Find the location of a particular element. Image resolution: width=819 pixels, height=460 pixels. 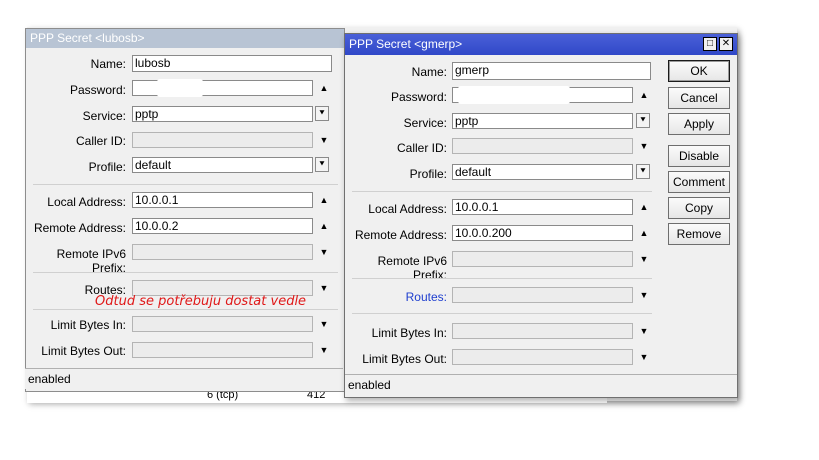

copy-button: Copy is located at coordinates (699, 208).